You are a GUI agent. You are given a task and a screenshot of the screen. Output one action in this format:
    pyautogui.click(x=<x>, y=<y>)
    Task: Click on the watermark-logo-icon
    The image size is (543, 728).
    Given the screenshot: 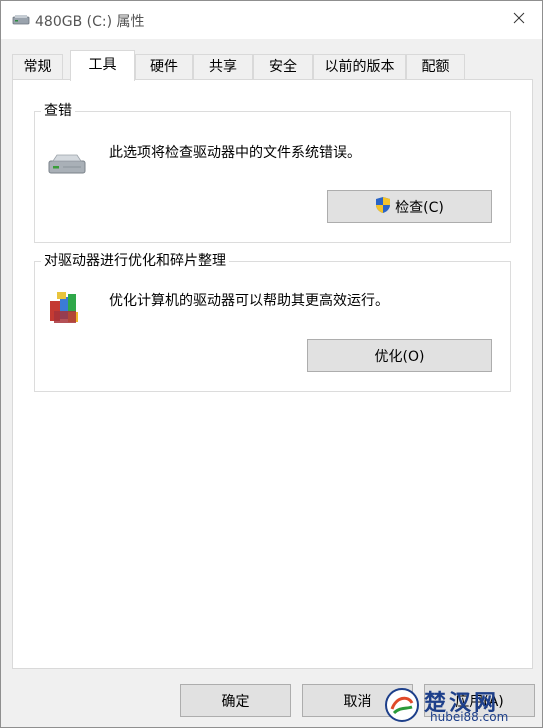 What is the action you would take?
    pyautogui.click(x=402, y=707)
    